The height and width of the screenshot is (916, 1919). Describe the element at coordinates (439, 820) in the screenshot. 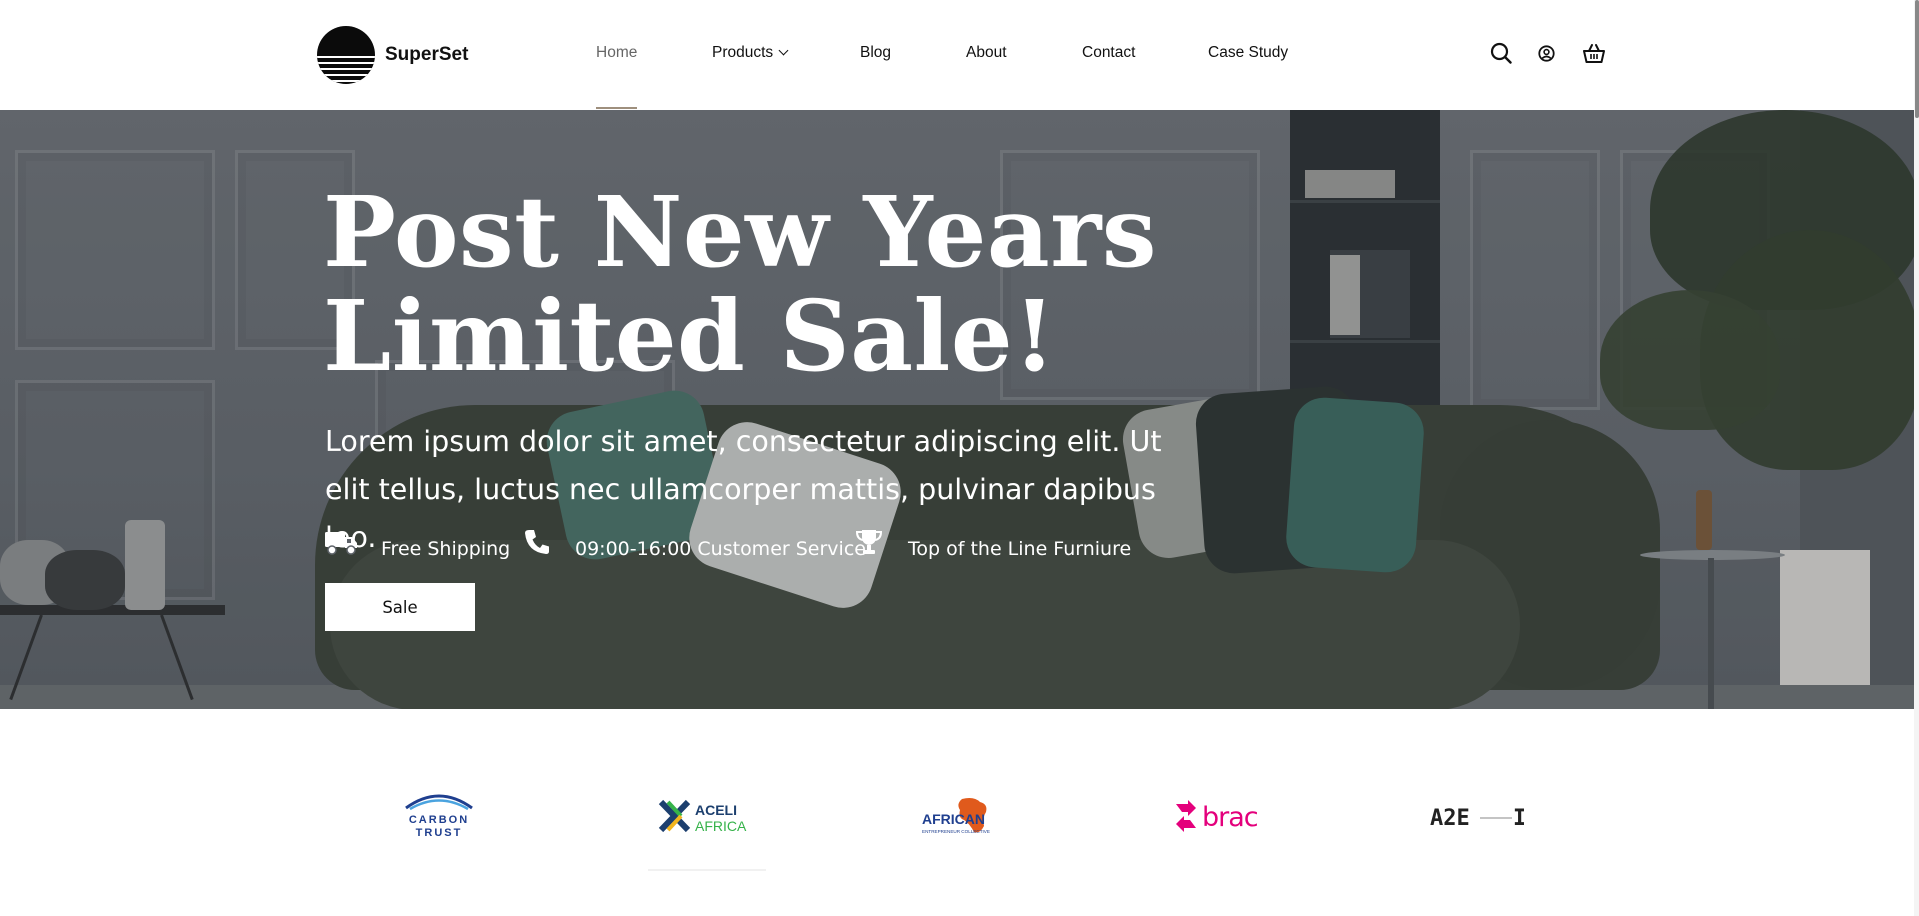

I see `carbon-trust-line1: CARBON` at that location.